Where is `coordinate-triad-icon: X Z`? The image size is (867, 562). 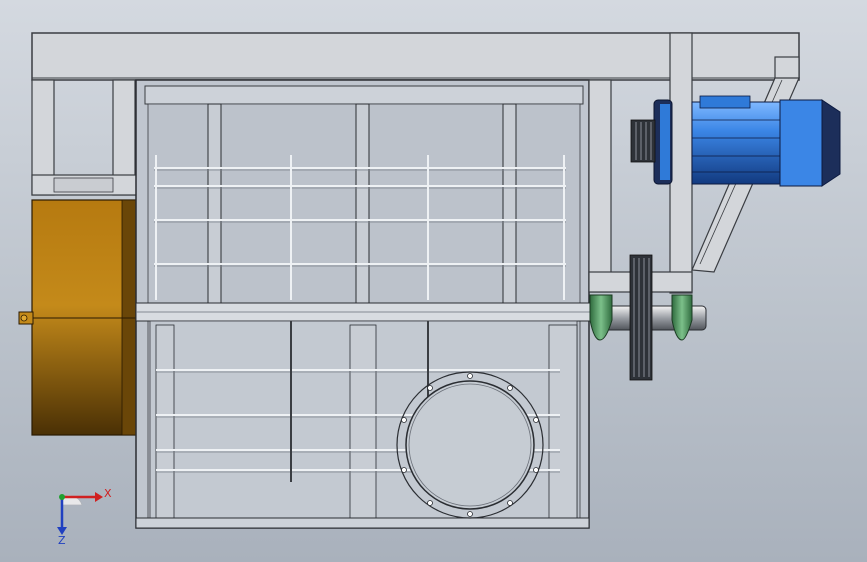
coordinate-triad-icon: X Z is located at coordinates (84, 517).